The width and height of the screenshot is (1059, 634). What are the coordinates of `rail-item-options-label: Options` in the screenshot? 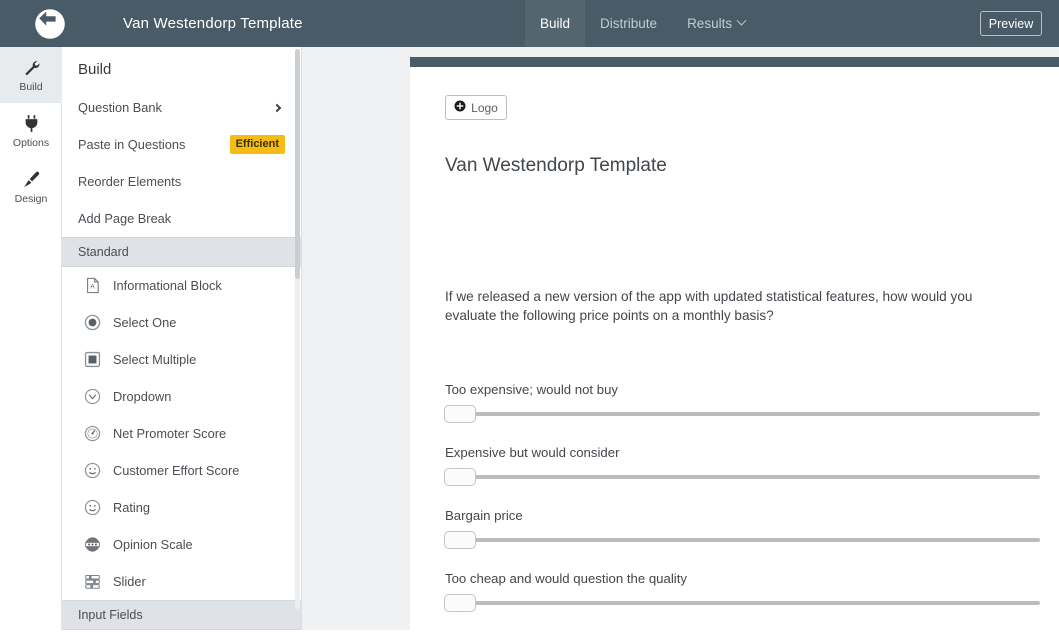 It's located at (31, 143).